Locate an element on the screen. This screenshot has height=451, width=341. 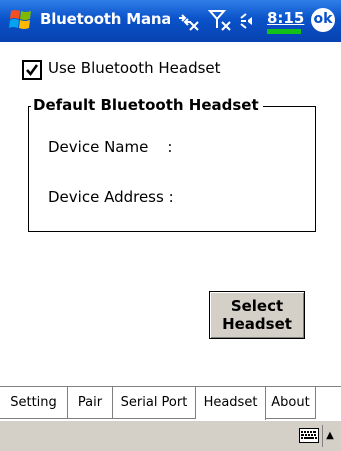
select-headset-button: Select Headset is located at coordinates (257, 315).